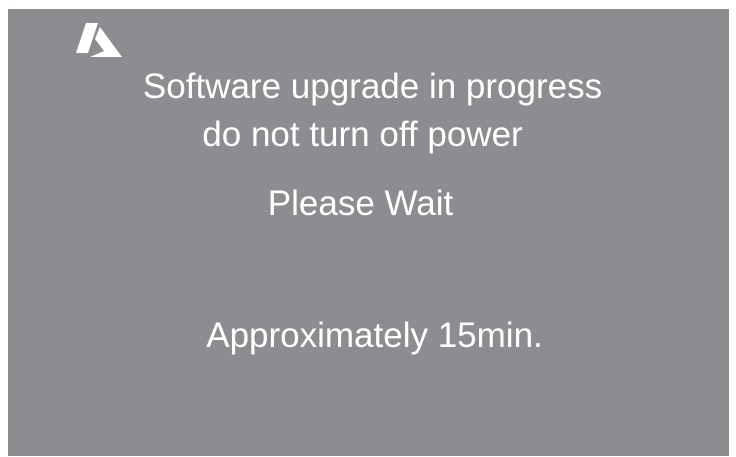  I want to click on eta-text: Approximately 15min., so click(374, 335).